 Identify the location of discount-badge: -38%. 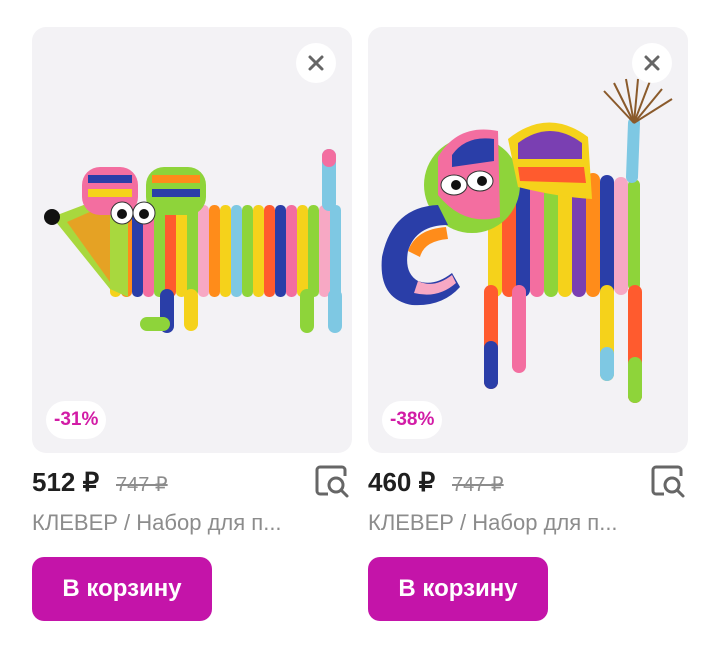
(412, 420).